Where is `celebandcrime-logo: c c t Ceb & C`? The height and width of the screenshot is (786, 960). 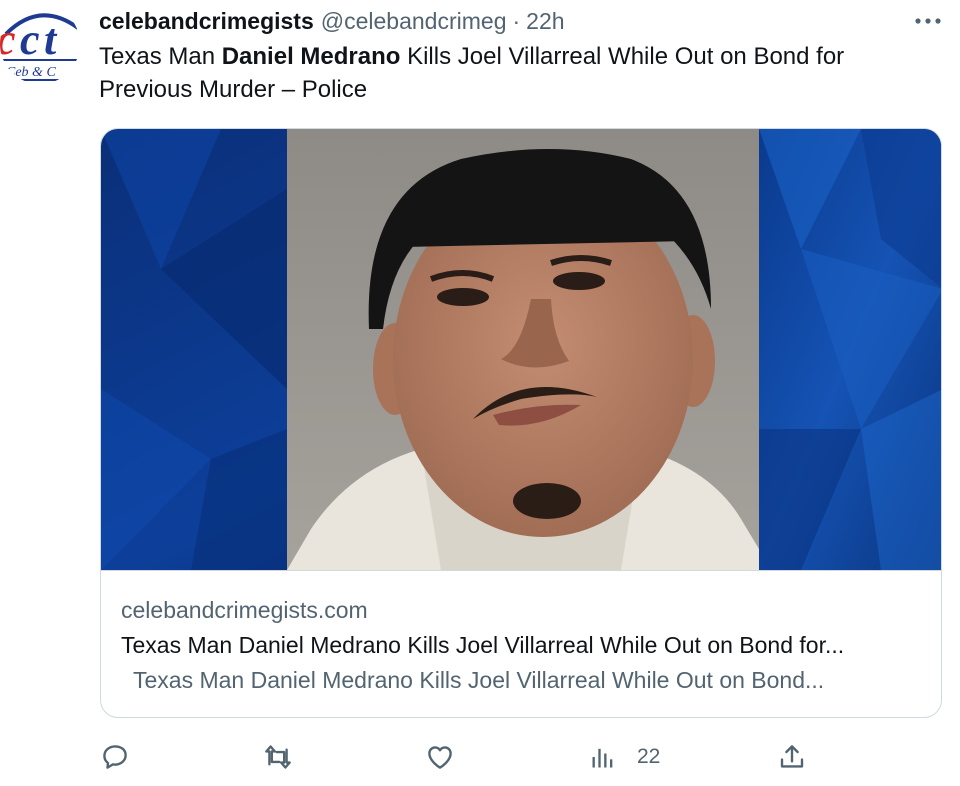
celebandcrime-logo: c c t Ceb & C is located at coordinates (40, 44).